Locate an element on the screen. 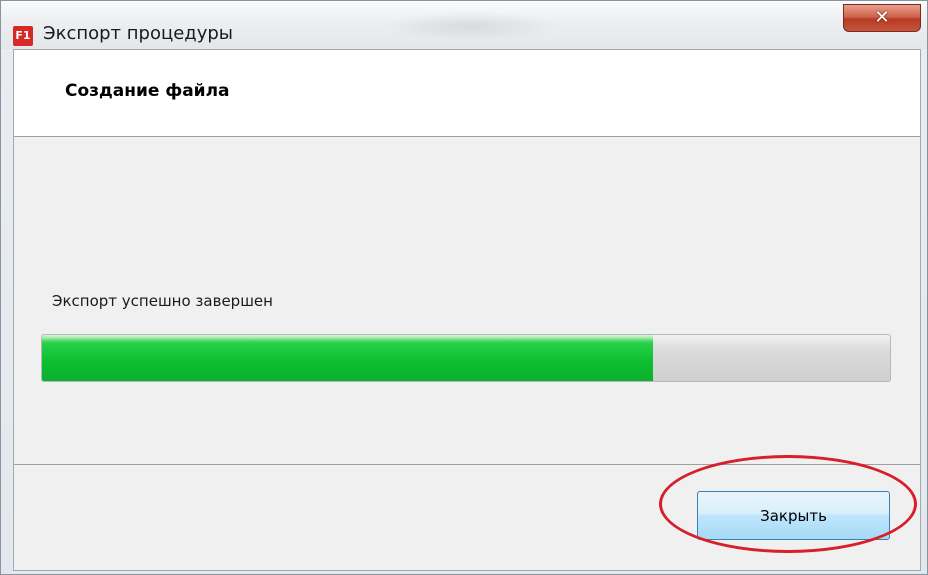 The height and width of the screenshot is (575, 928). export-progress-bar is located at coordinates (466, 358).